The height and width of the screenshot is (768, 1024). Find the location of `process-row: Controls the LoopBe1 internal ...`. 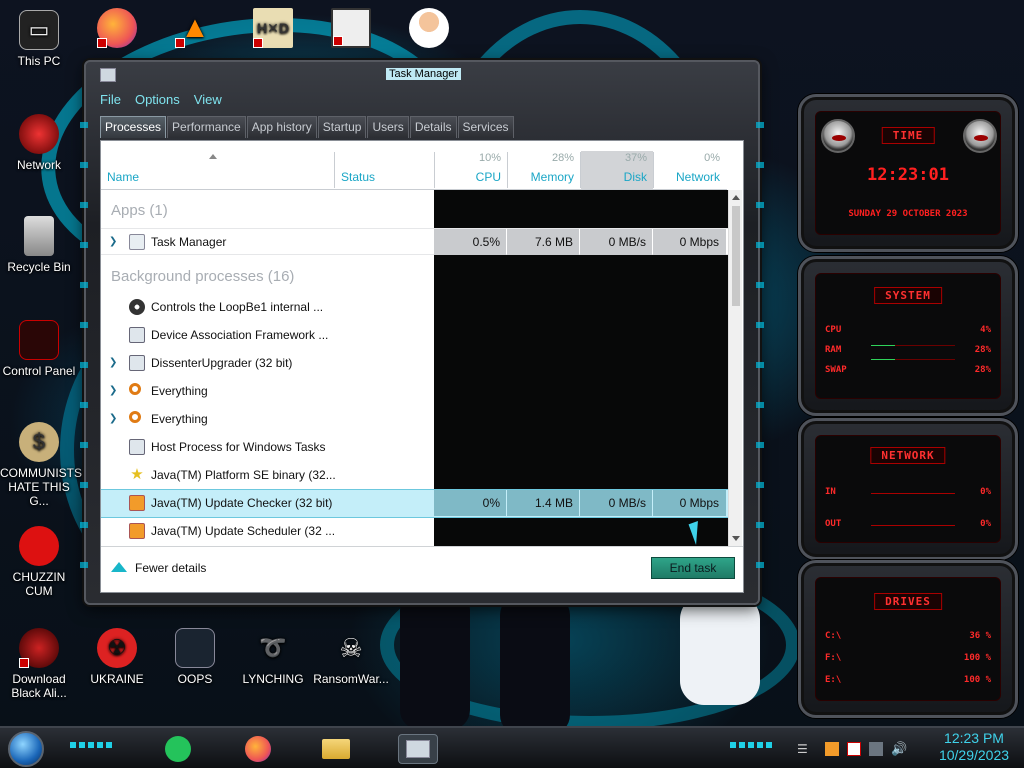

process-row: Controls the LoopBe1 internal ... is located at coordinates (414, 307).